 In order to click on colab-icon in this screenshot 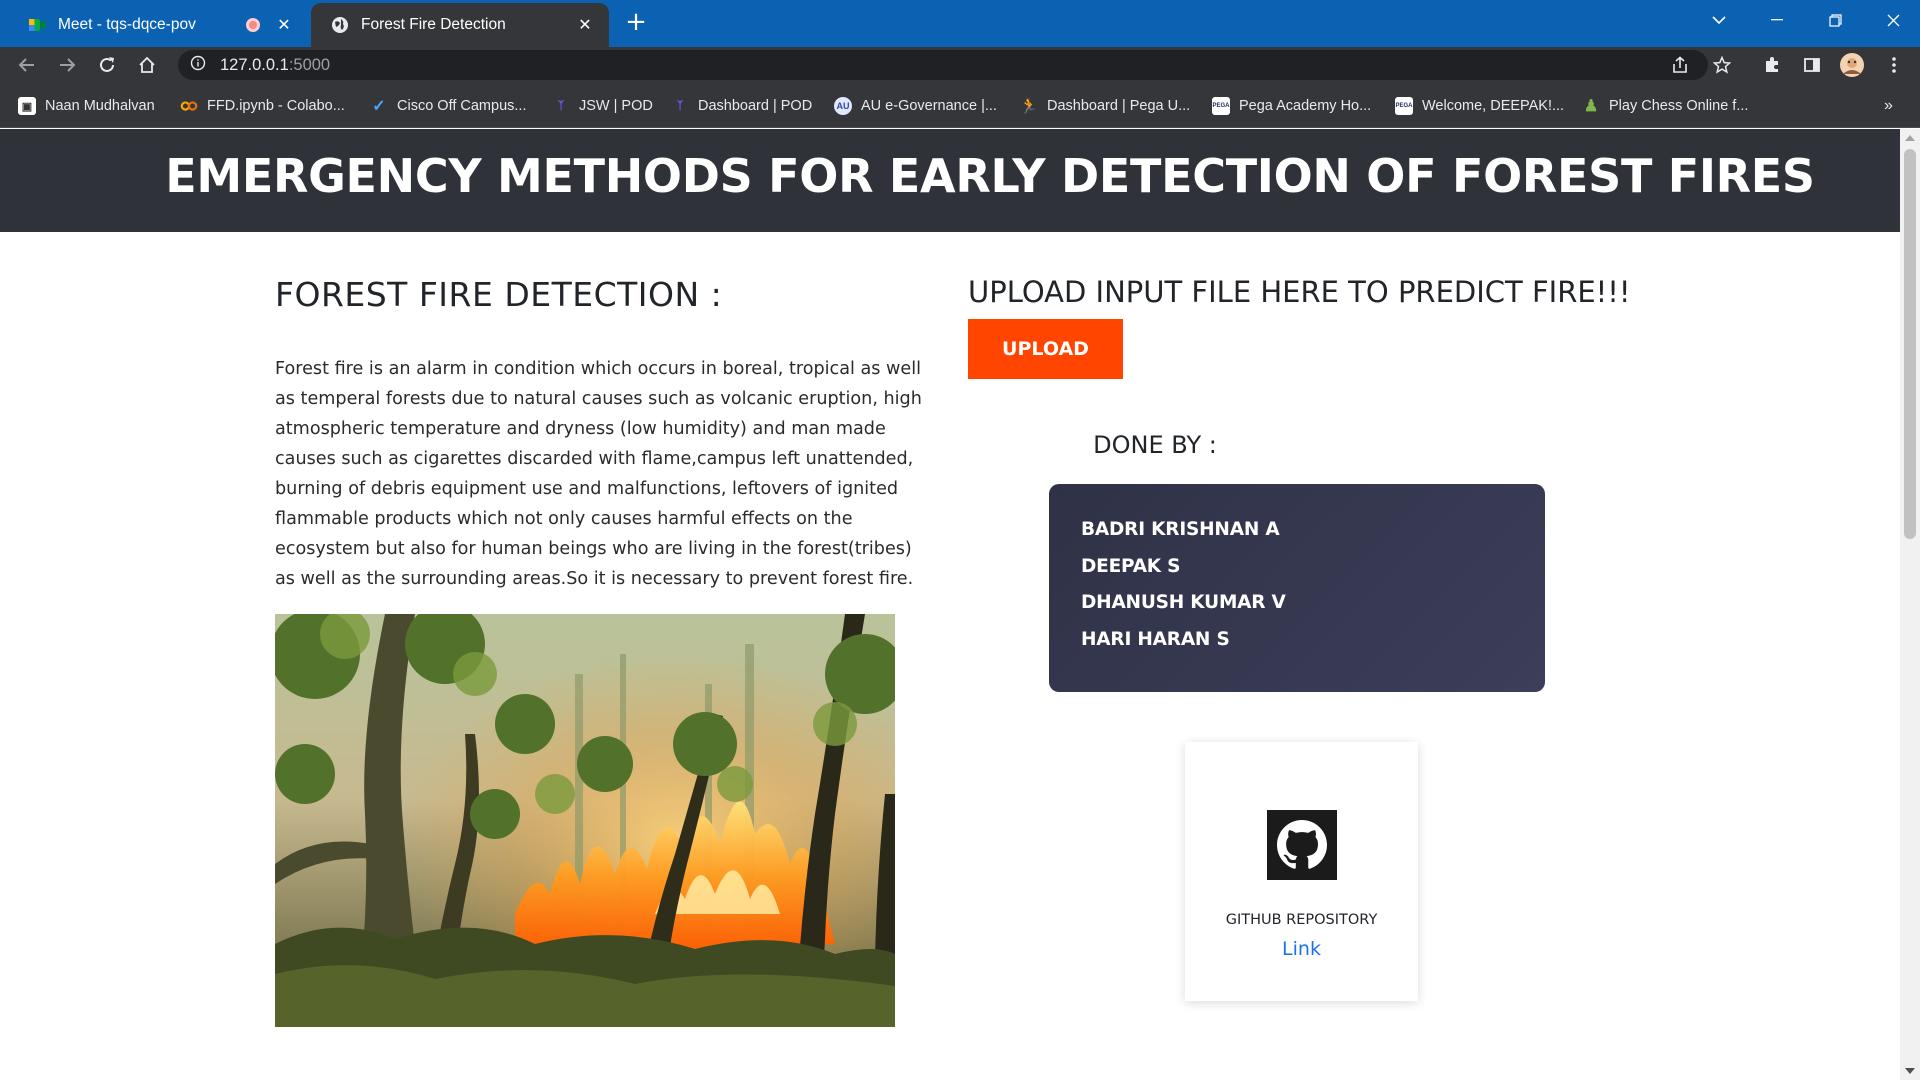, I will do `click(189, 106)`.